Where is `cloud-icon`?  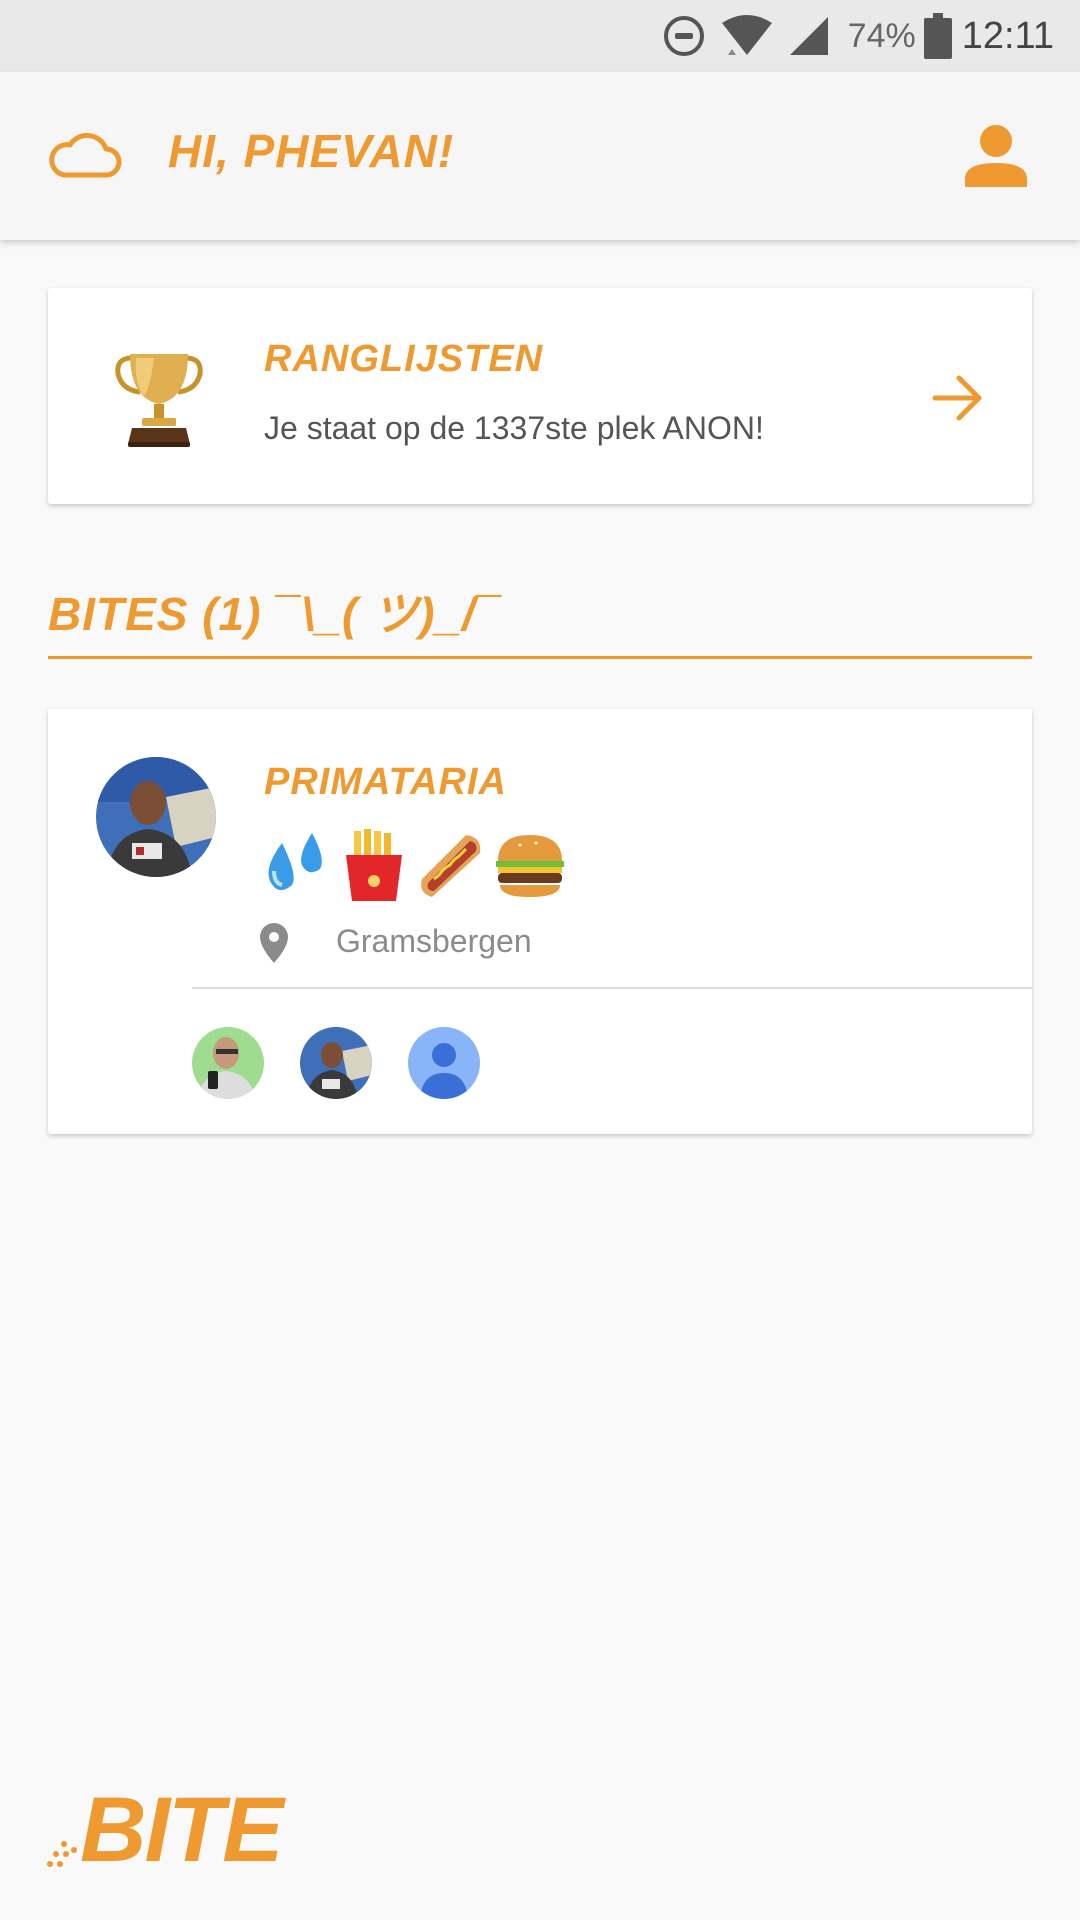
cloud-icon is located at coordinates (84, 155).